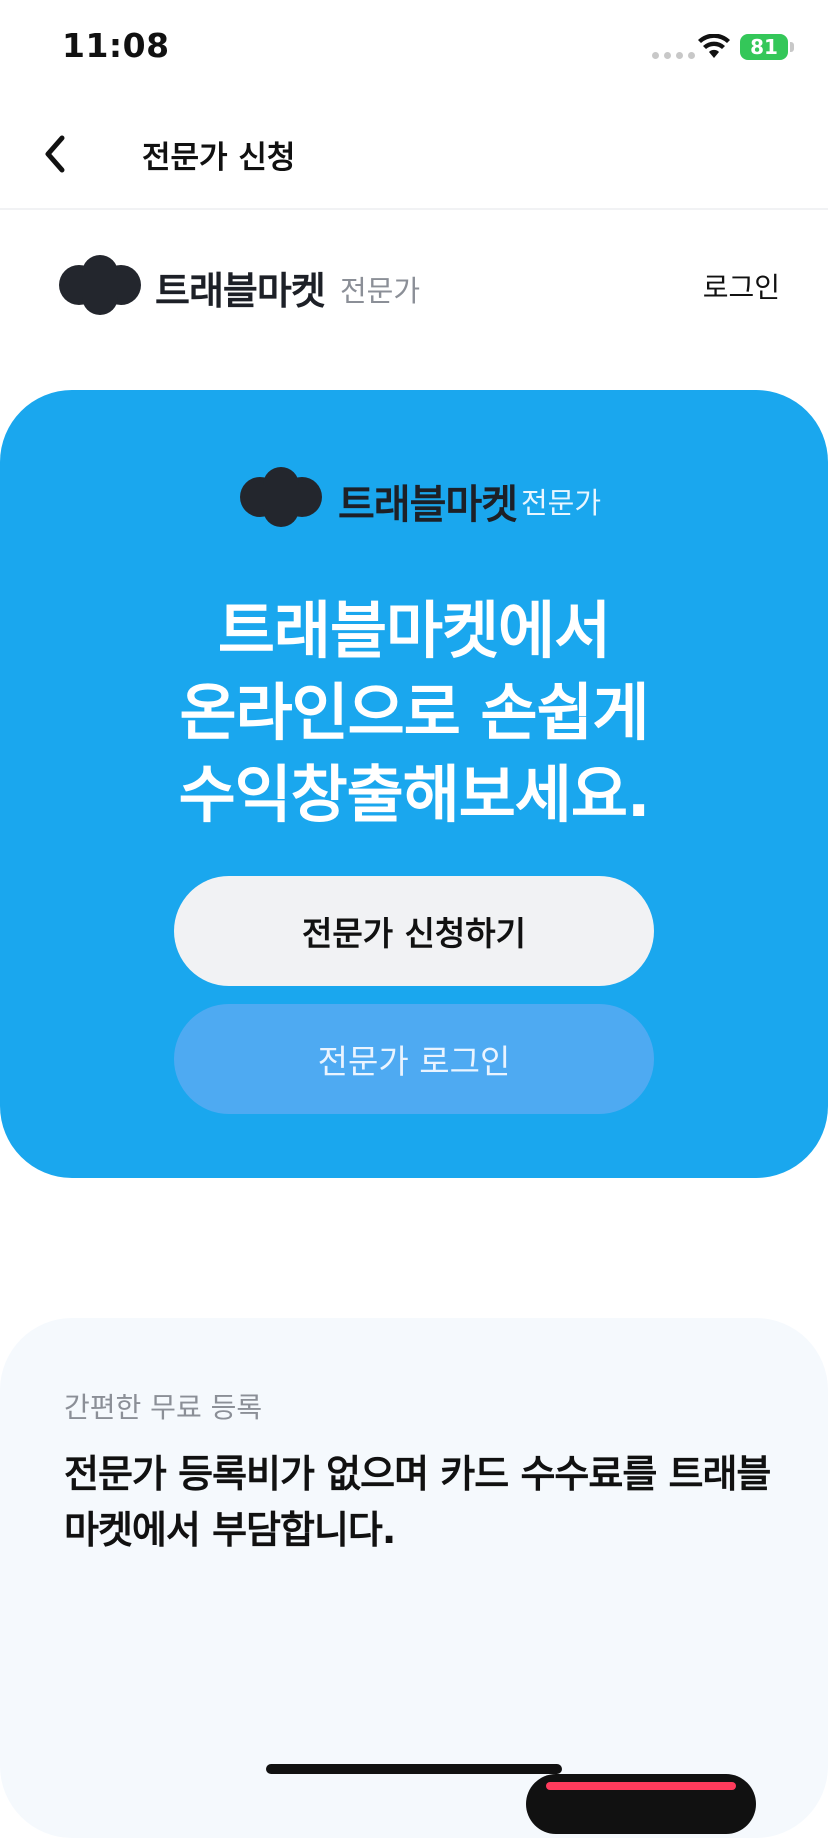  Describe the element at coordinates (414, 630) in the screenshot. I see `hero-headline-line-1: 트래블마켓에서` at that location.